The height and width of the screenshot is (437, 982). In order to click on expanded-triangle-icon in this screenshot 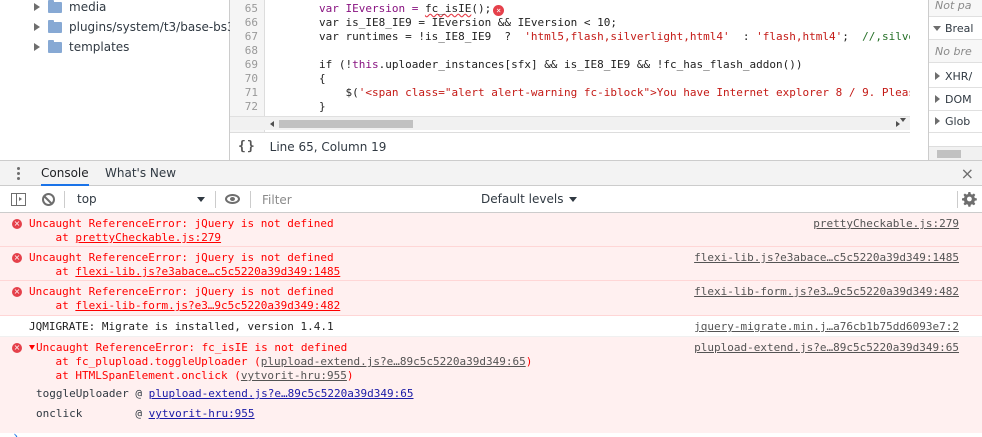, I will do `click(32, 347)`.